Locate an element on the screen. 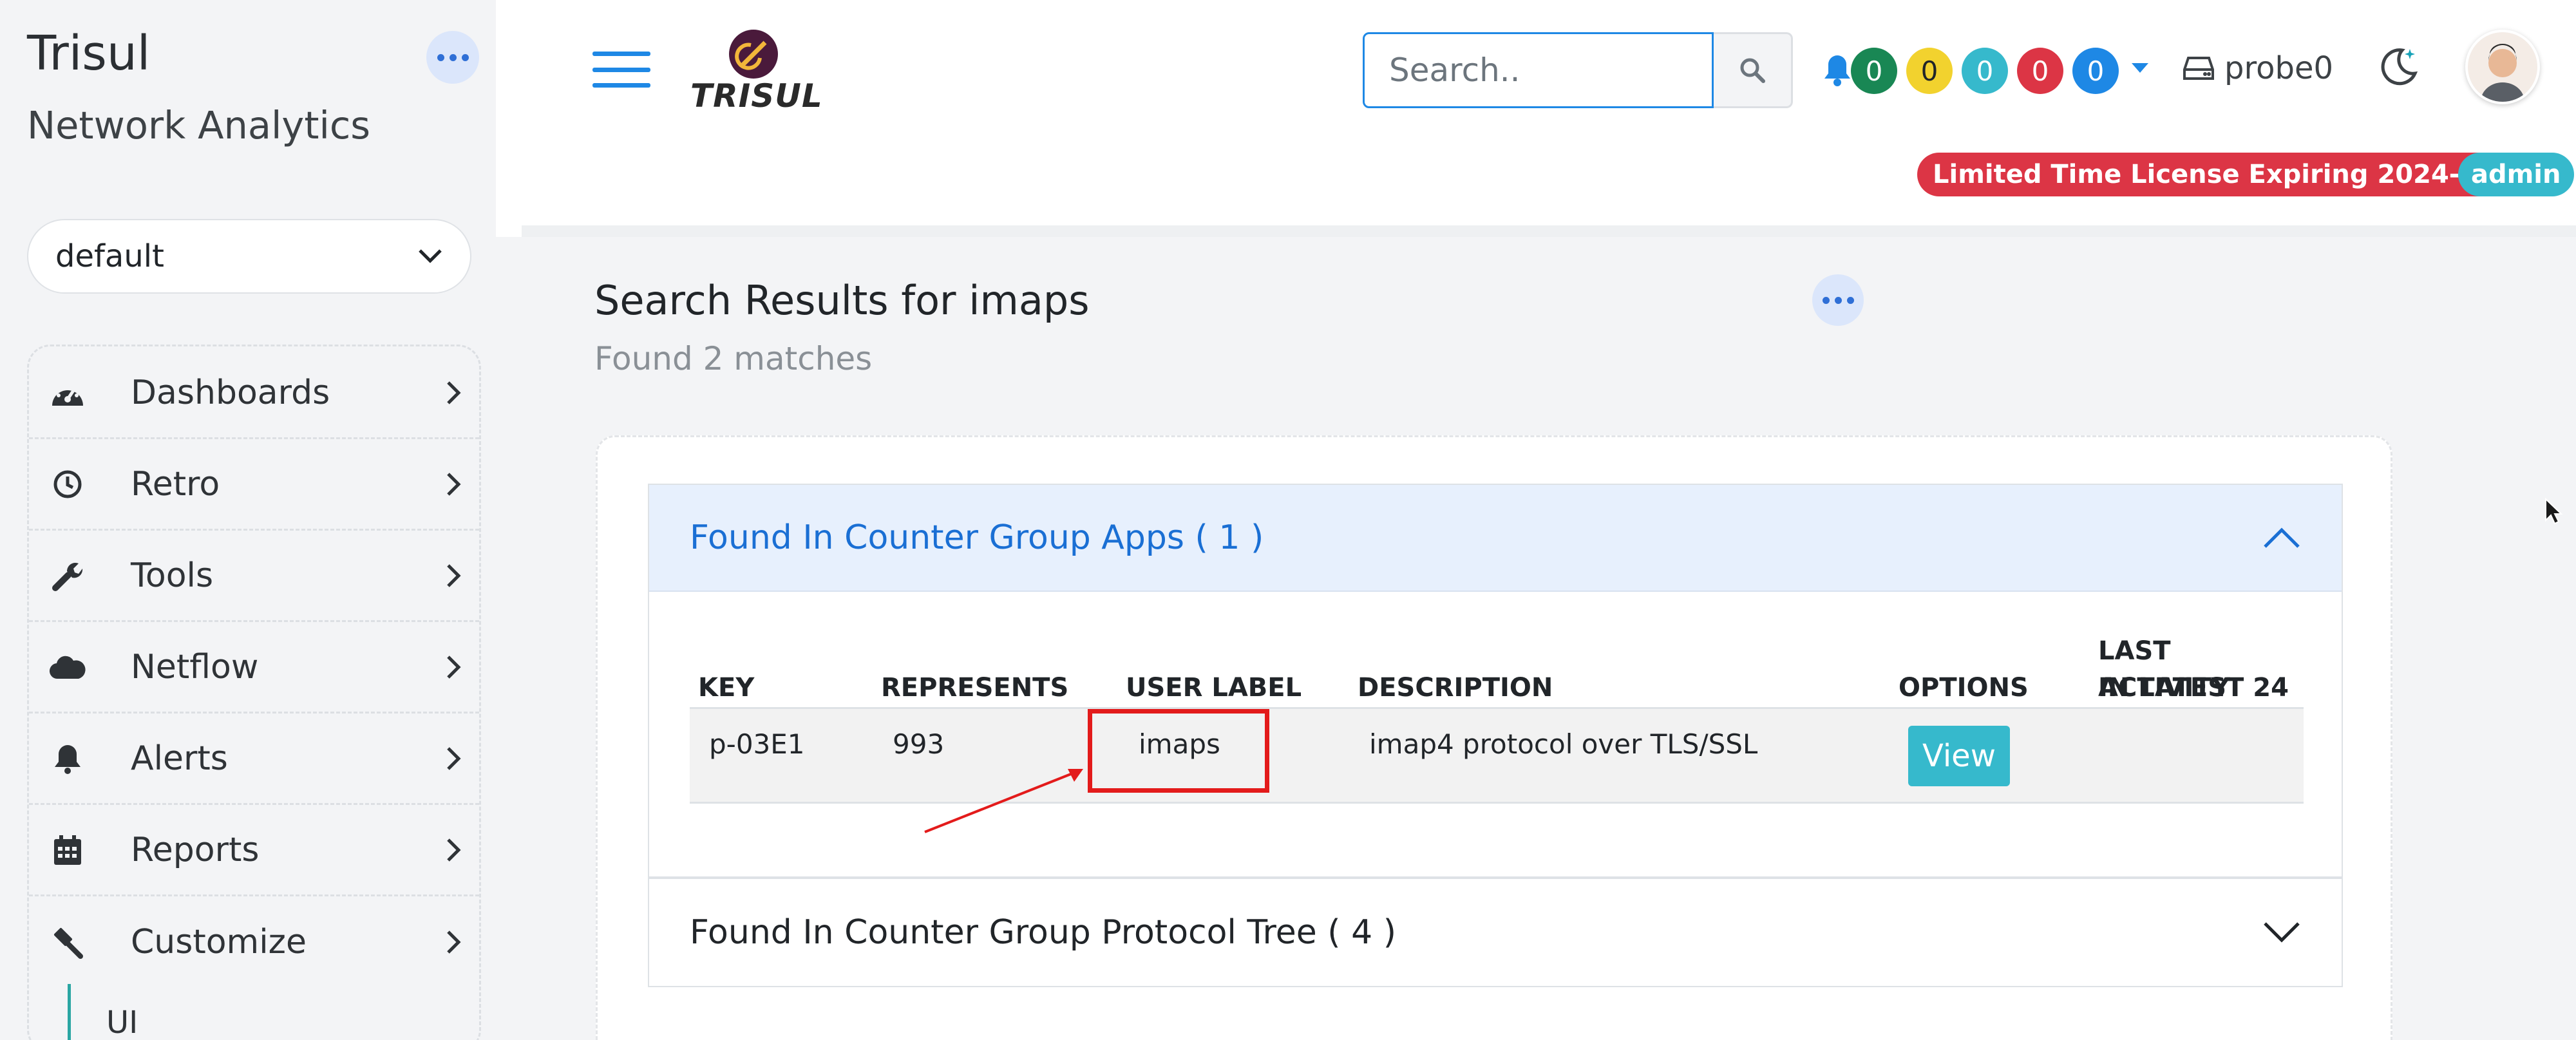  probe-selector: probe0 is located at coordinates (2258, 68).